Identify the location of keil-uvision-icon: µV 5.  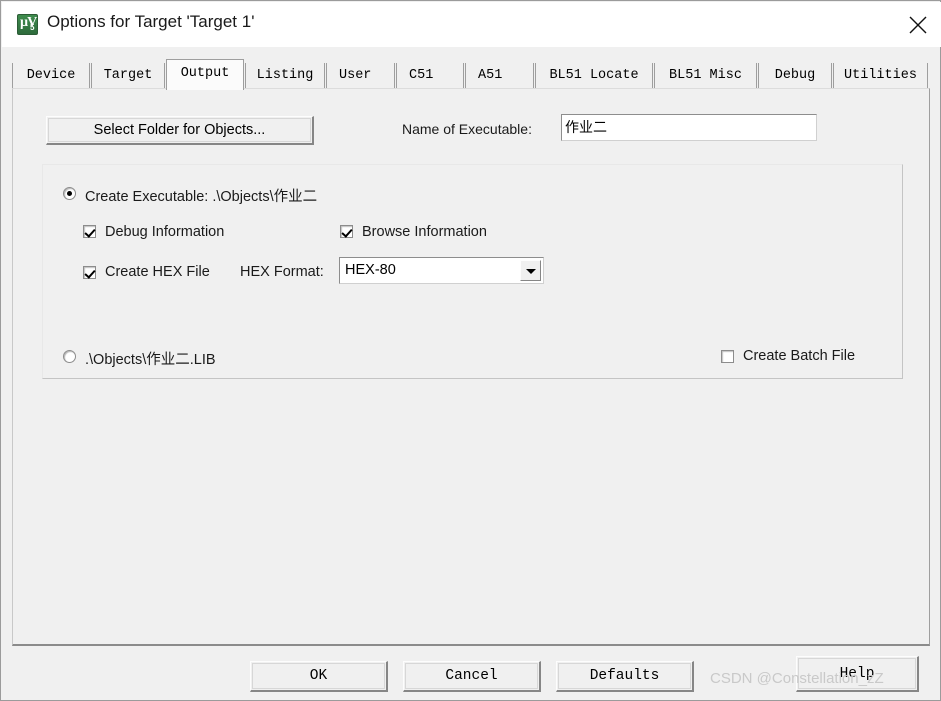
(27, 24).